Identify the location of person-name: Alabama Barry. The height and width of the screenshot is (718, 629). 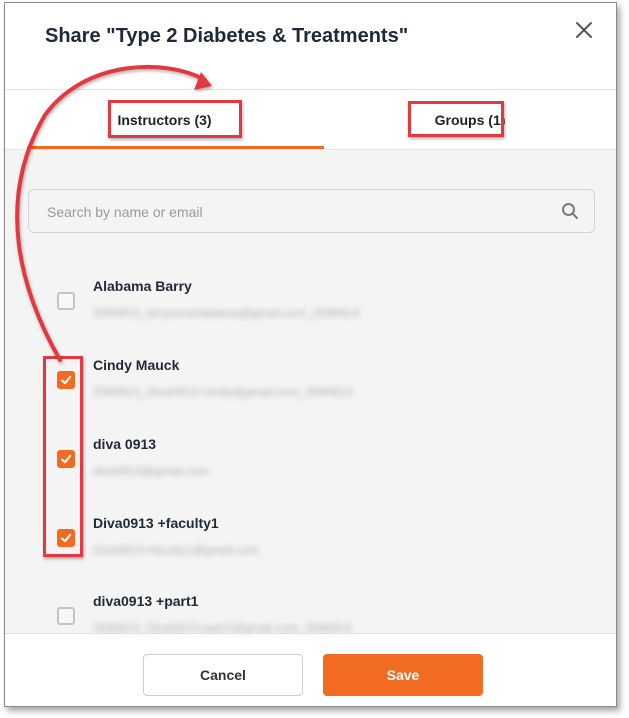
(142, 286).